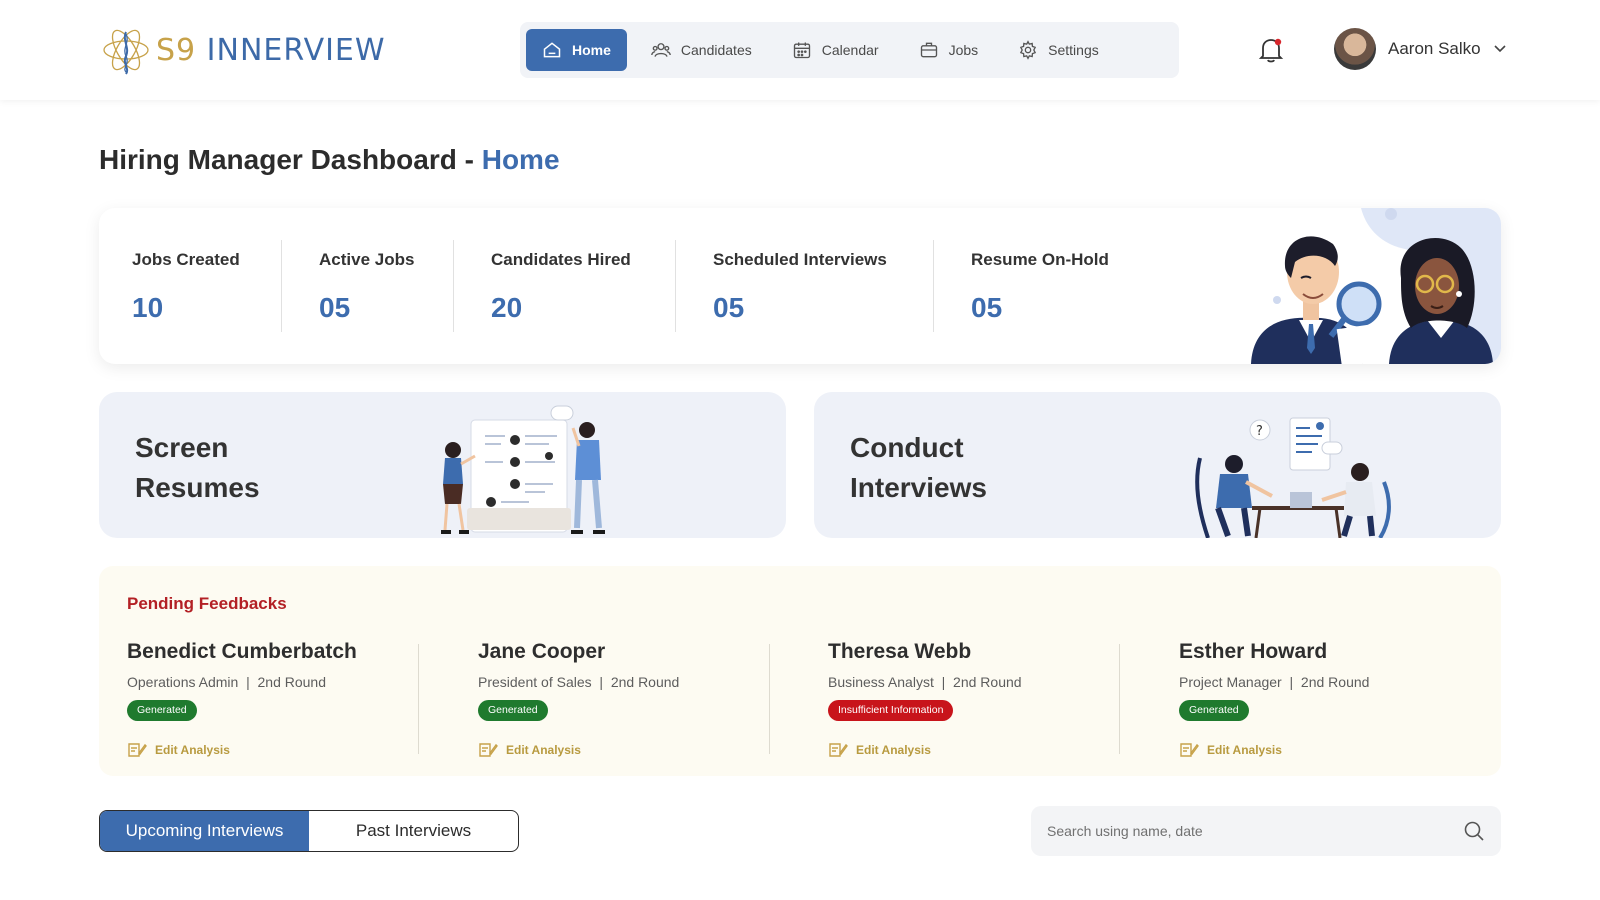 The image size is (1600, 900). What do you see at coordinates (535, 682) in the screenshot?
I see `candidate-role: President of Sales` at bounding box center [535, 682].